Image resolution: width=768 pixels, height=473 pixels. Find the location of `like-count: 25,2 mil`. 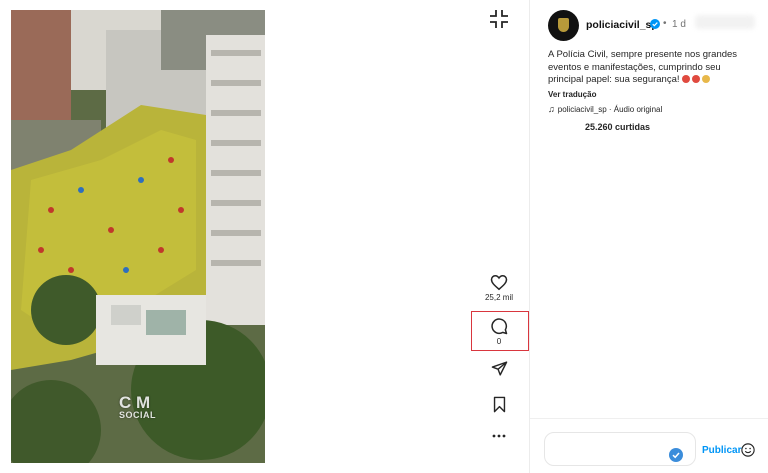

like-count: 25,2 mil is located at coordinates (498, 297).